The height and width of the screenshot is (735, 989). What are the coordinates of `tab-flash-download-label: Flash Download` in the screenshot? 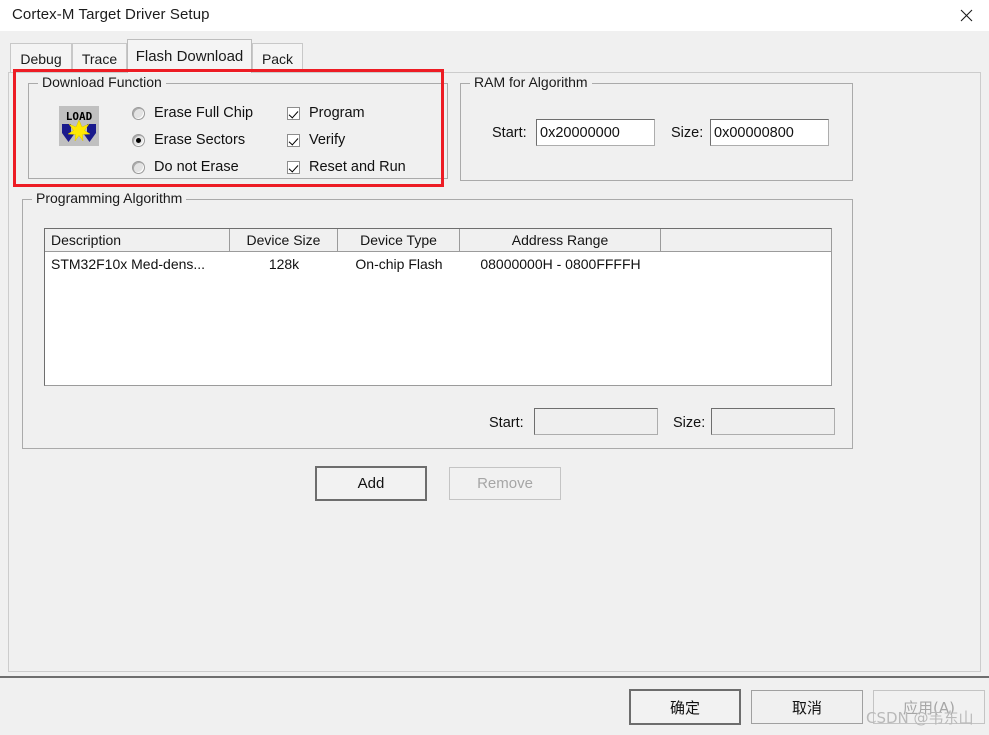 It's located at (189, 56).